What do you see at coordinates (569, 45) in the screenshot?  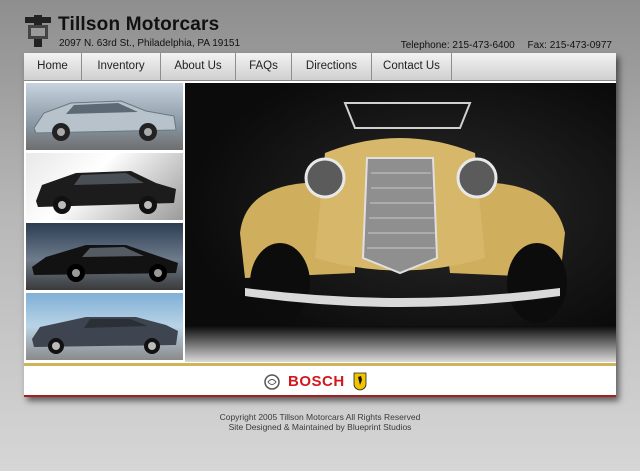 I see `fax-text: Fax: 215-473-0977` at bounding box center [569, 45].